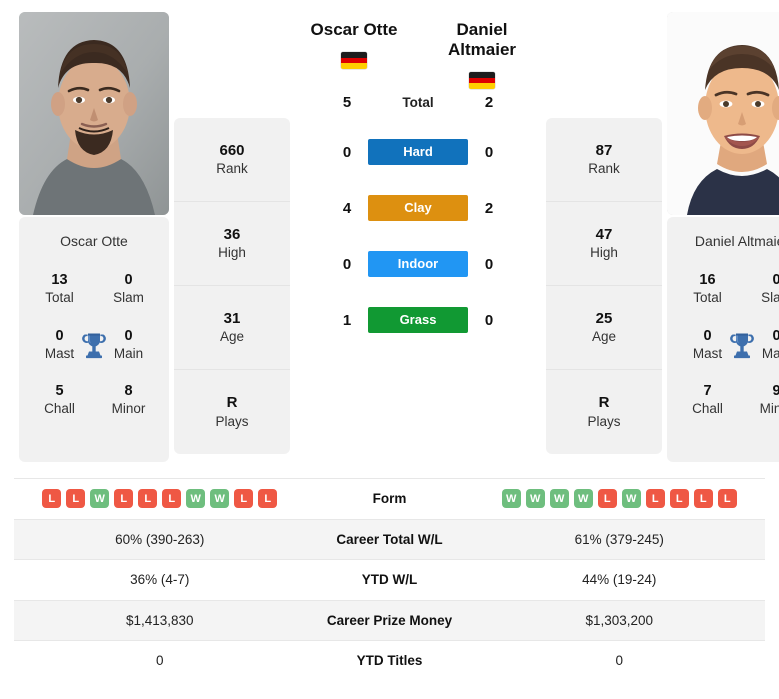  What do you see at coordinates (604, 169) in the screenshot?
I see `right-stat-rank-label: Rank` at bounding box center [604, 169].